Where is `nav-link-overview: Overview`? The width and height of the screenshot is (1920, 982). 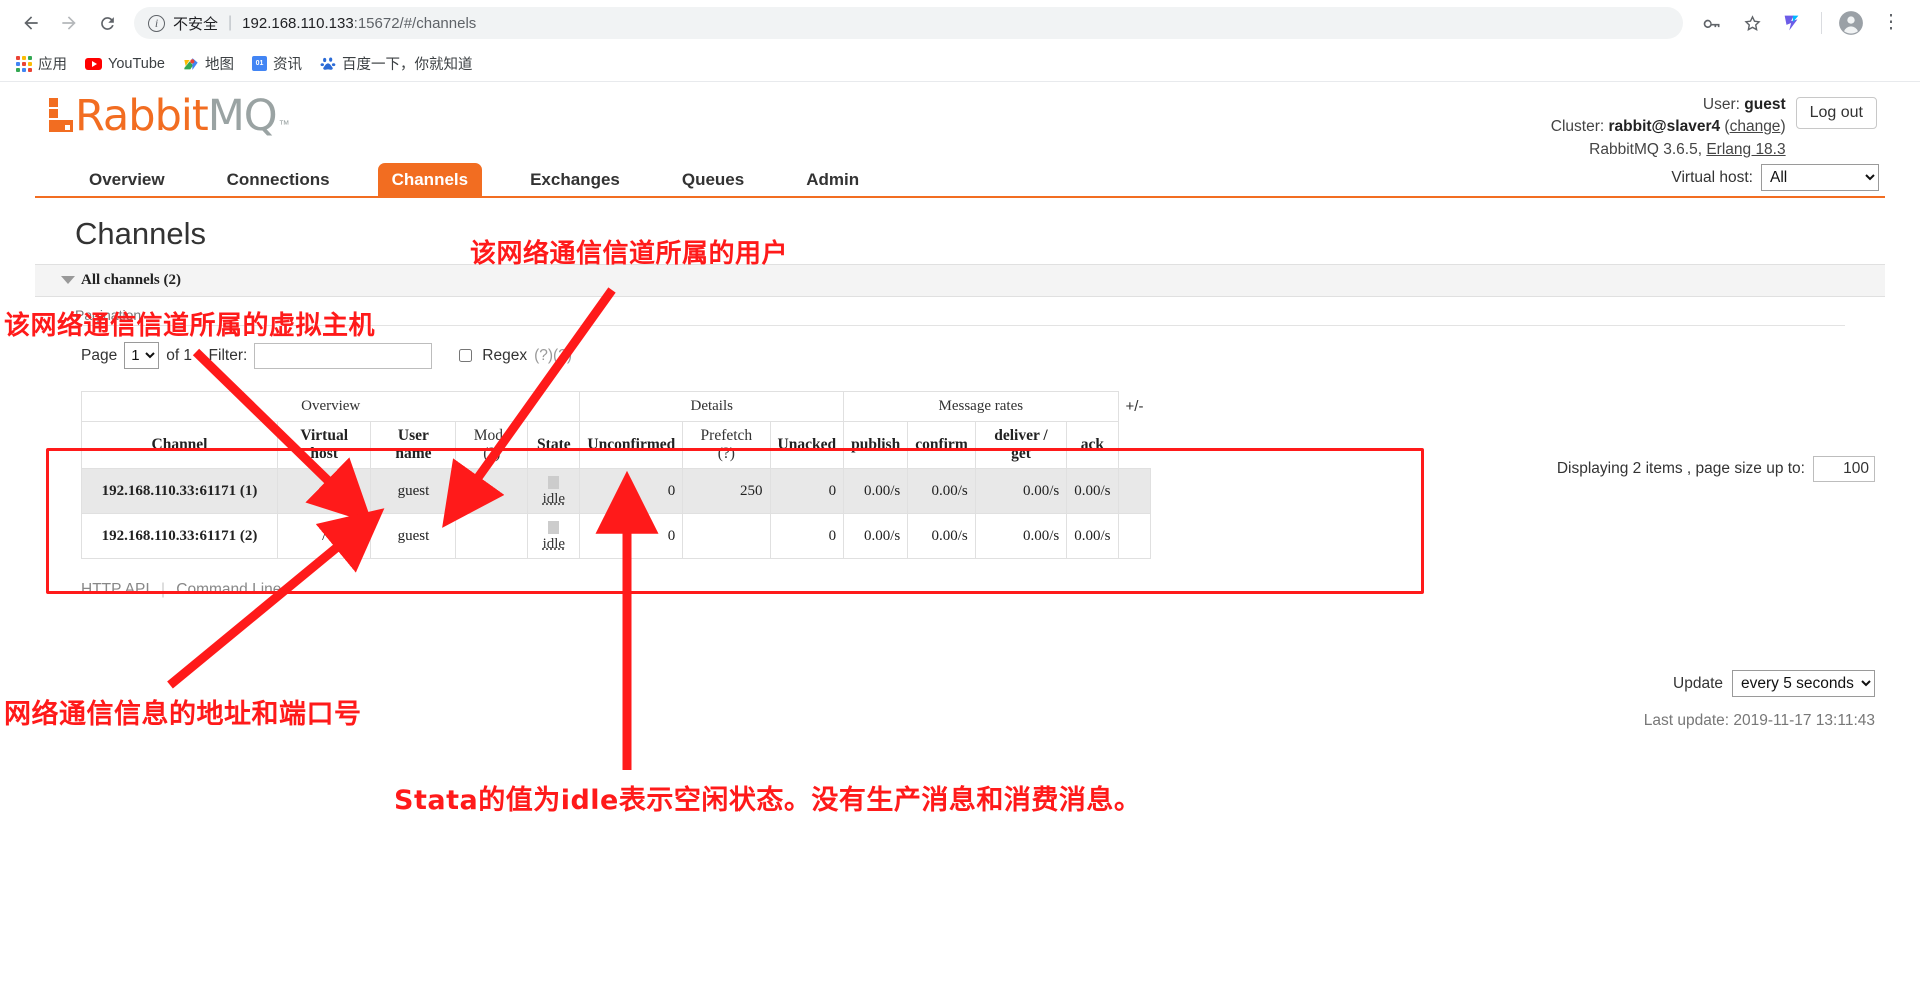 nav-link-overview: Overview is located at coordinates (127, 179).